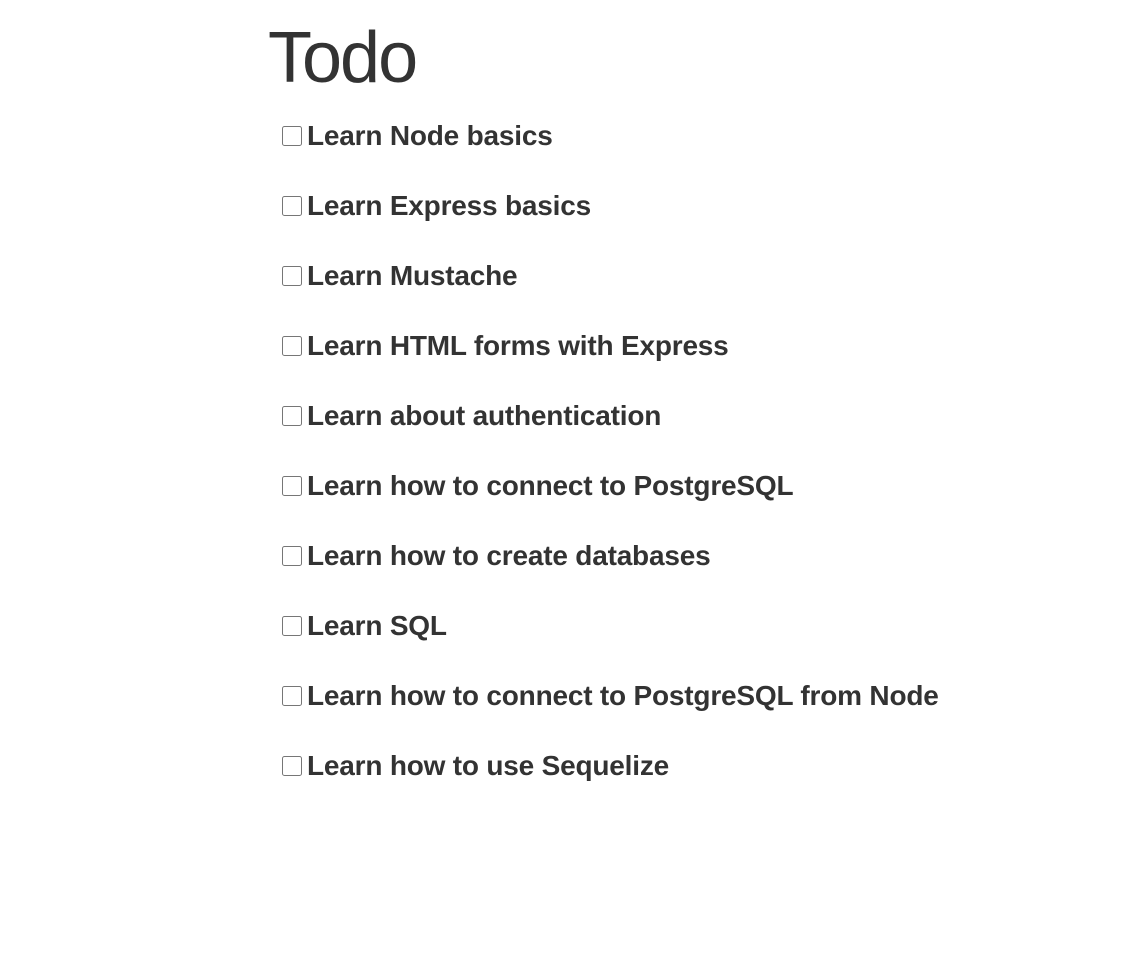 This screenshot has width=1142, height=954. Describe the element at coordinates (610, 295) in the screenshot. I see `todo-item: Learn Mustache` at that location.